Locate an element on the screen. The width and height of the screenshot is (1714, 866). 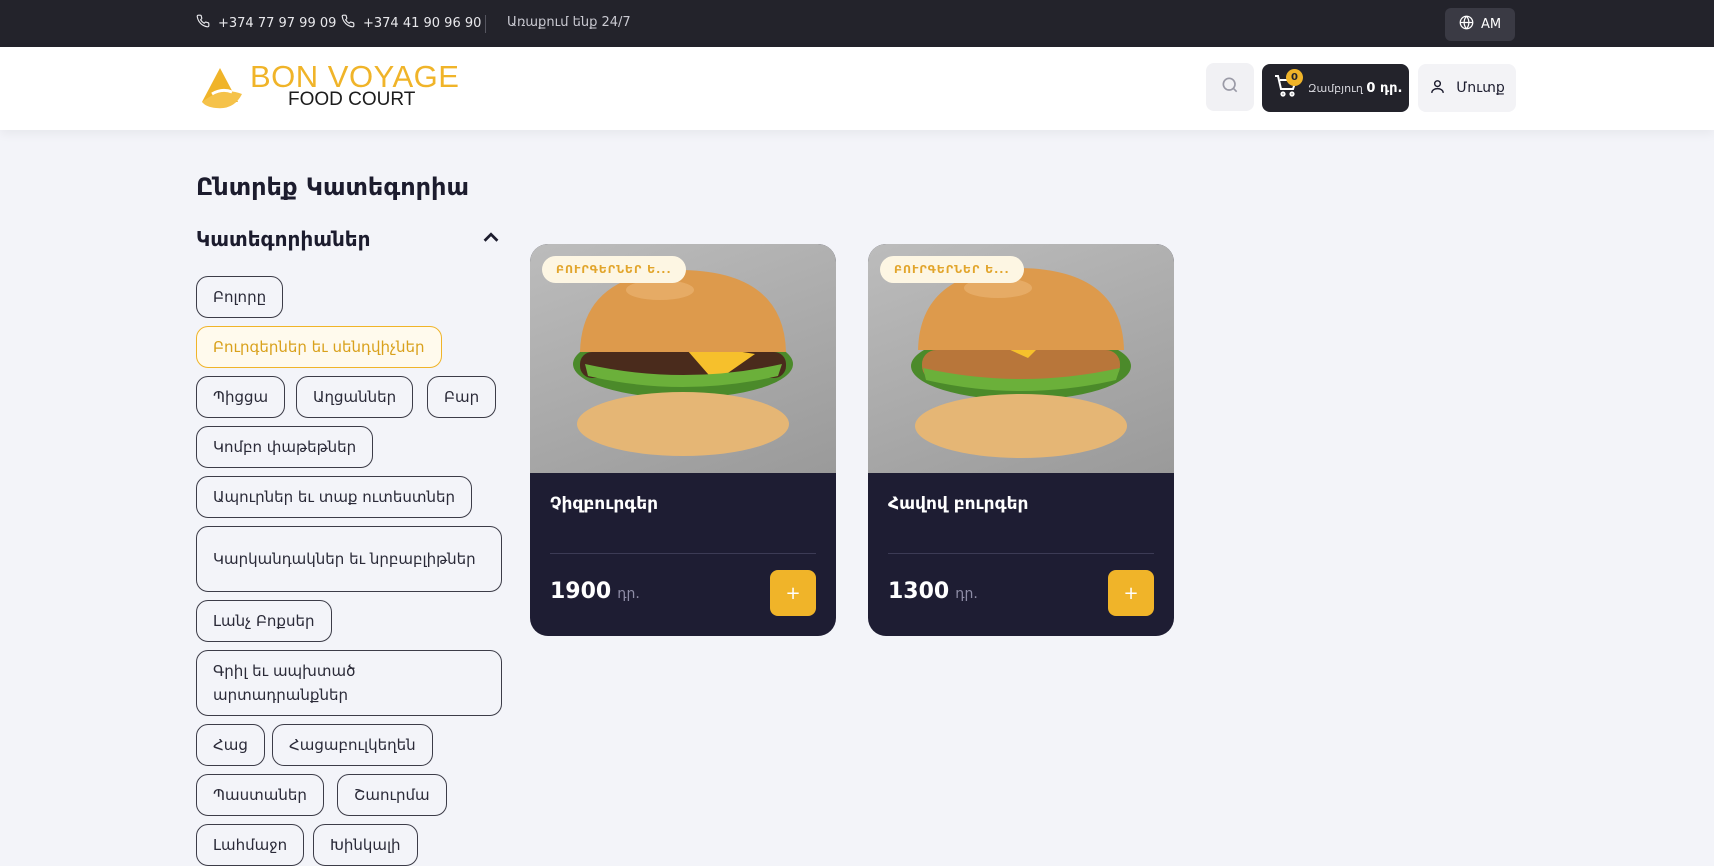
logo-subtitle: FOOD COURT is located at coordinates (352, 99).